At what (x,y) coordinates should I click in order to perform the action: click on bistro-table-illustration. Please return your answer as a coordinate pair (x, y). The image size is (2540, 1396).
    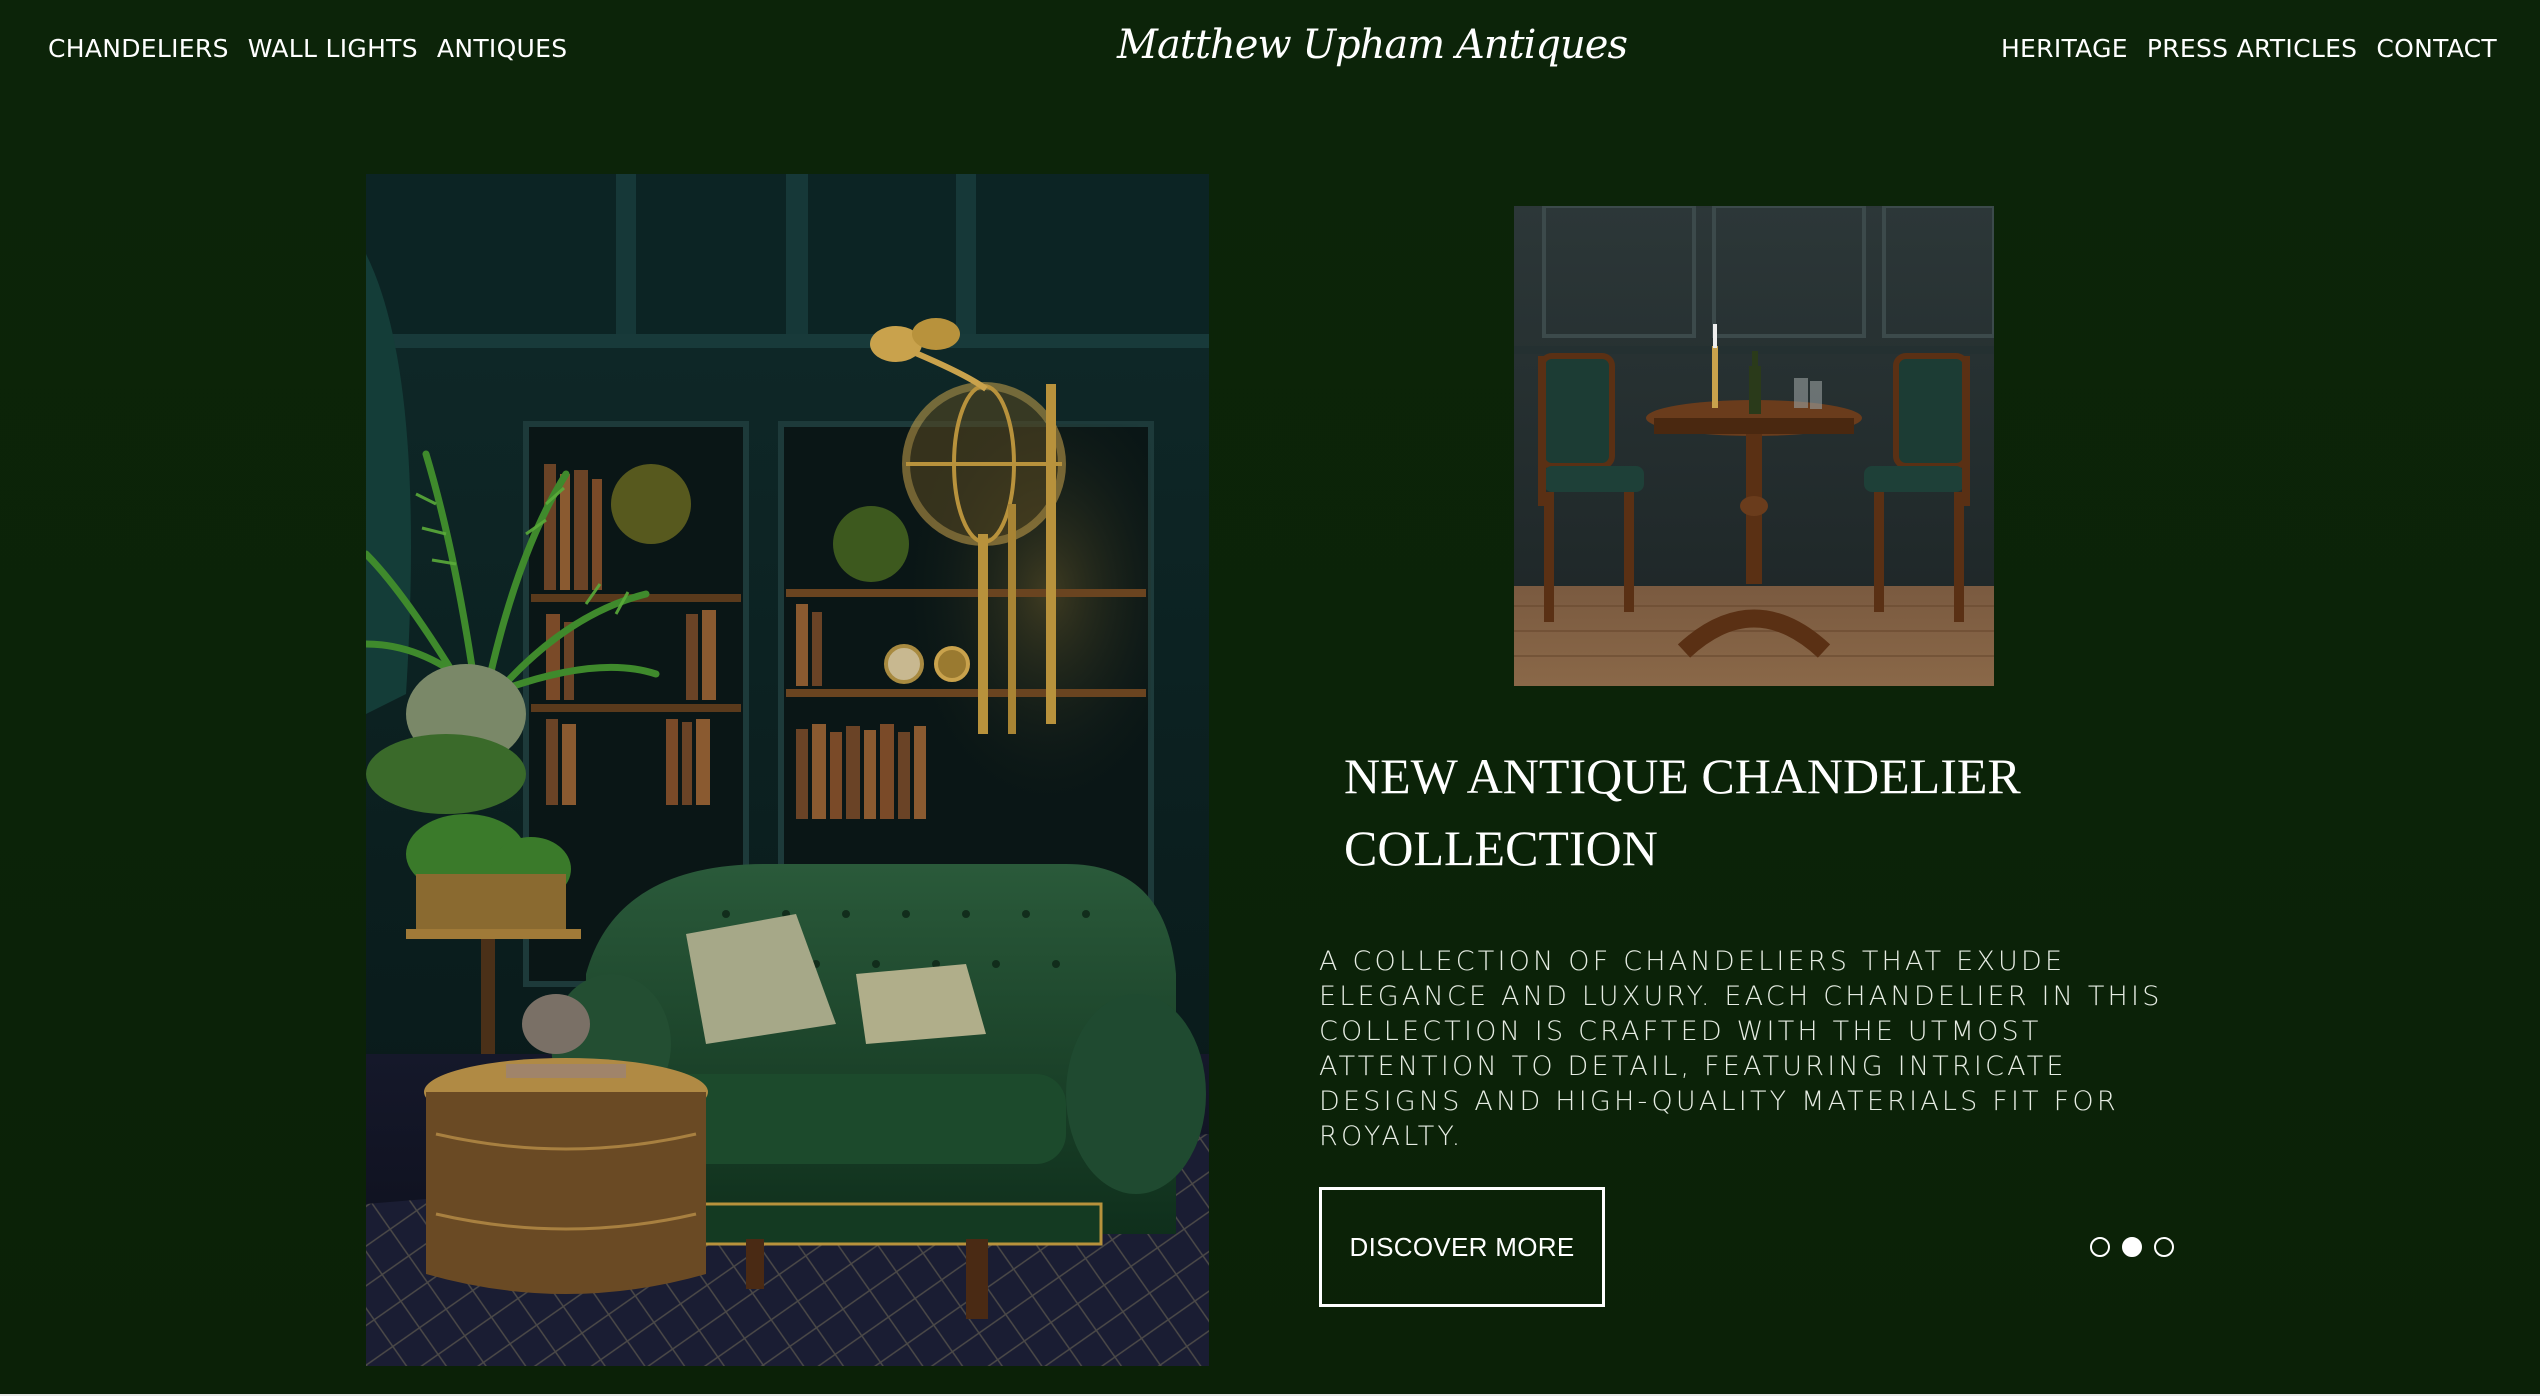
    Looking at the image, I should click on (1754, 446).